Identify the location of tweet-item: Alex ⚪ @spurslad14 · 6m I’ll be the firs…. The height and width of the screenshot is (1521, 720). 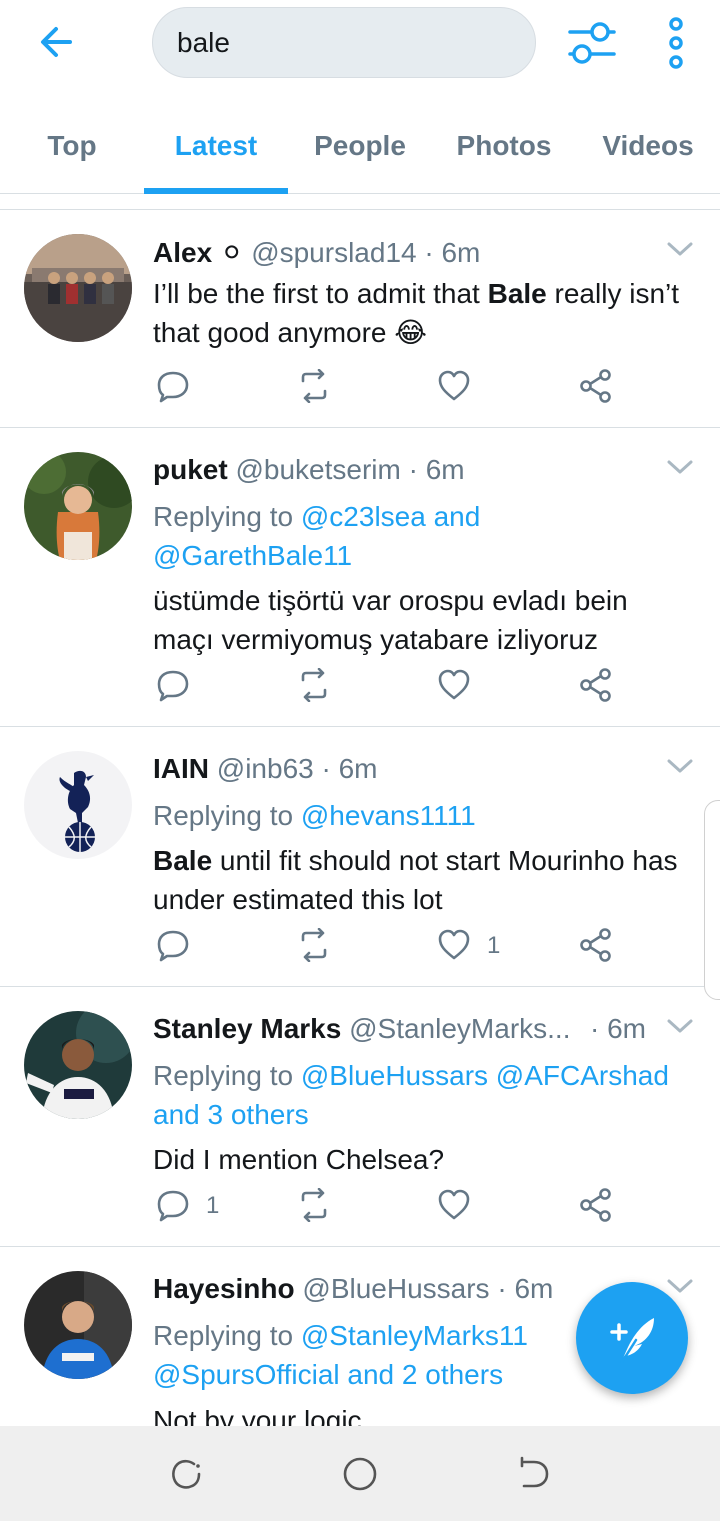
(360, 319).